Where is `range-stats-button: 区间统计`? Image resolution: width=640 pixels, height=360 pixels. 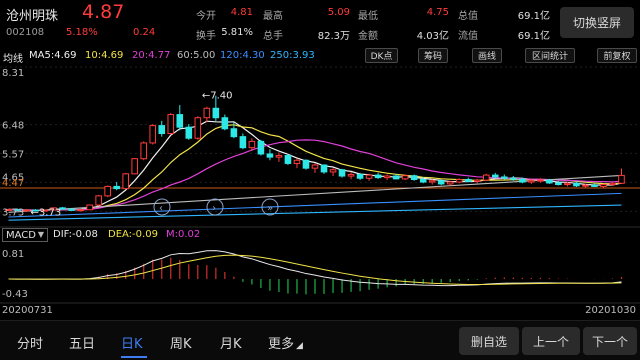
range-stats-button: 区间统计 is located at coordinates (550, 55).